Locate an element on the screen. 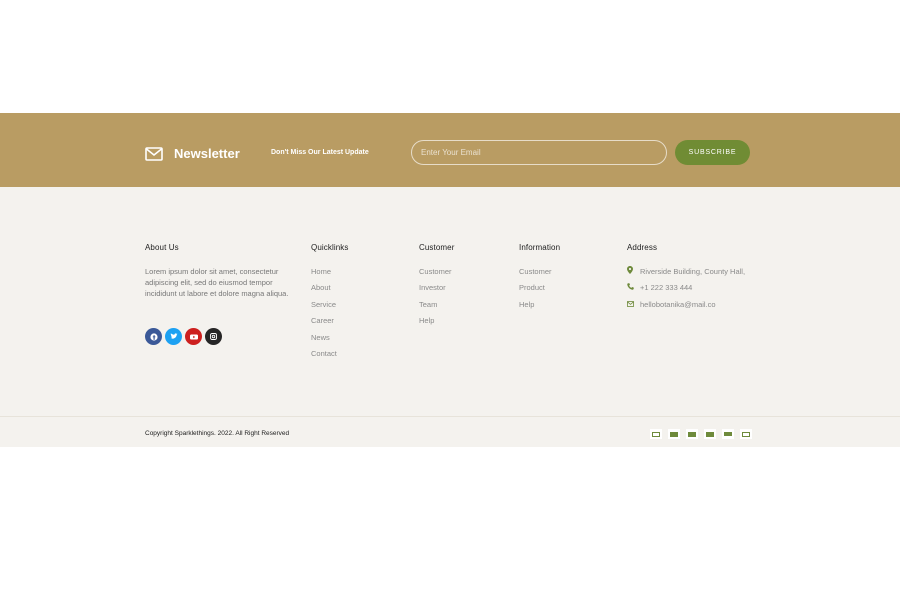 Image resolution: width=900 pixels, height=600 pixels. quicklink-home: Home is located at coordinates (329, 274).